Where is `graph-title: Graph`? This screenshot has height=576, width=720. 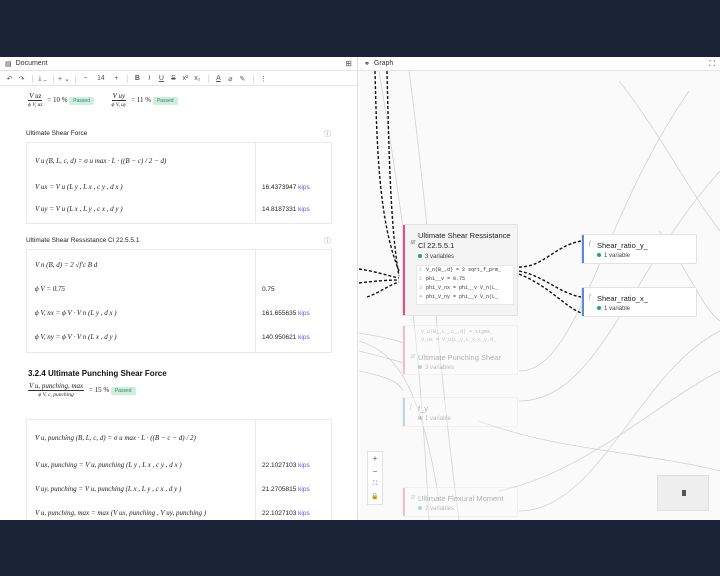 graph-title: Graph is located at coordinates (383, 63).